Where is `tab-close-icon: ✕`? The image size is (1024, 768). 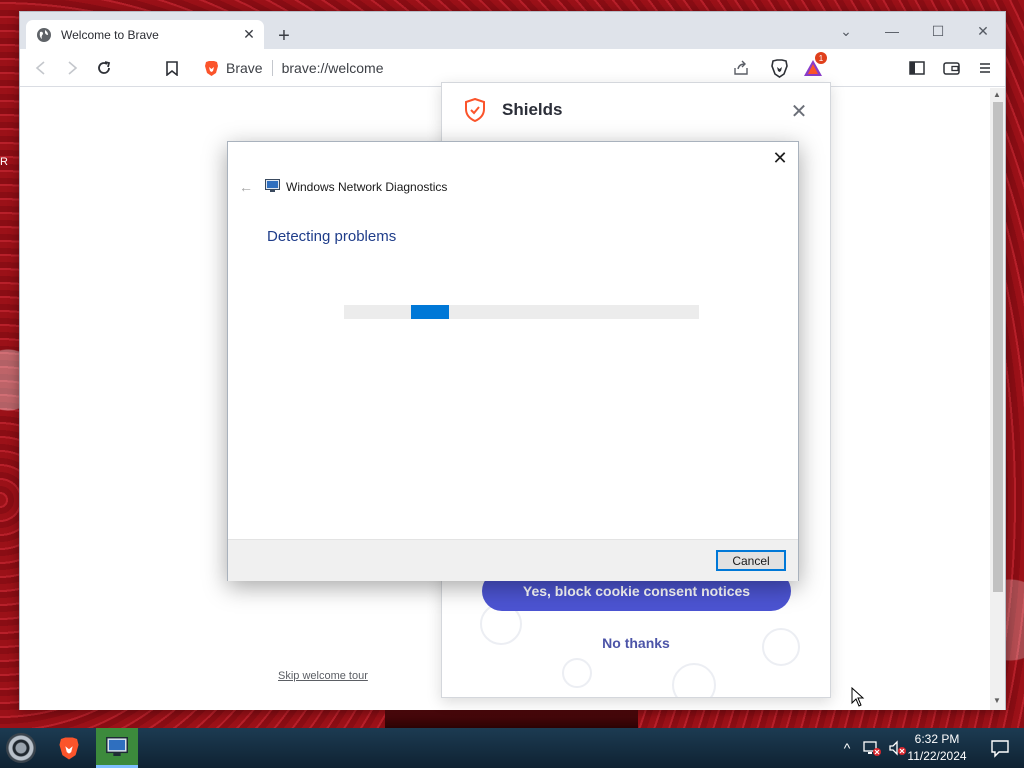 tab-close-icon: ✕ is located at coordinates (249, 35).